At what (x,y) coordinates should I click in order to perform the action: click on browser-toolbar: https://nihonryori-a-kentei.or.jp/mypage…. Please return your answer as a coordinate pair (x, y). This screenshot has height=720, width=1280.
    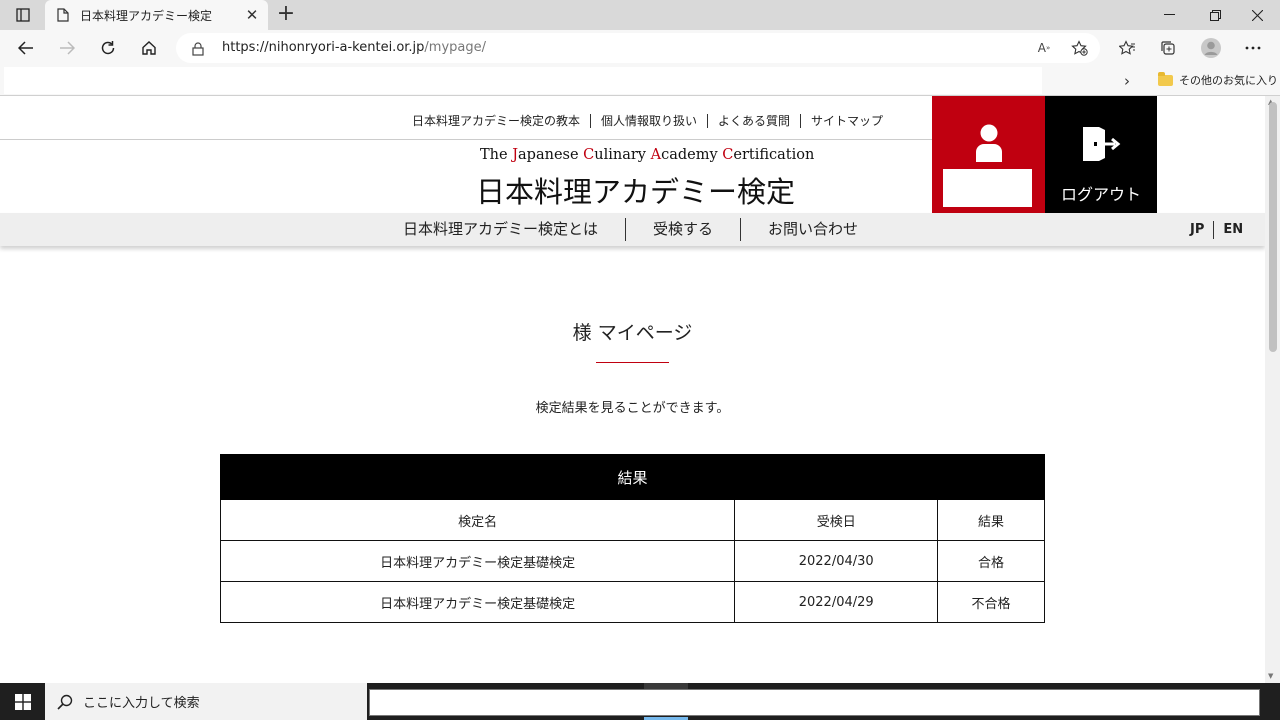
    Looking at the image, I should click on (640, 48).